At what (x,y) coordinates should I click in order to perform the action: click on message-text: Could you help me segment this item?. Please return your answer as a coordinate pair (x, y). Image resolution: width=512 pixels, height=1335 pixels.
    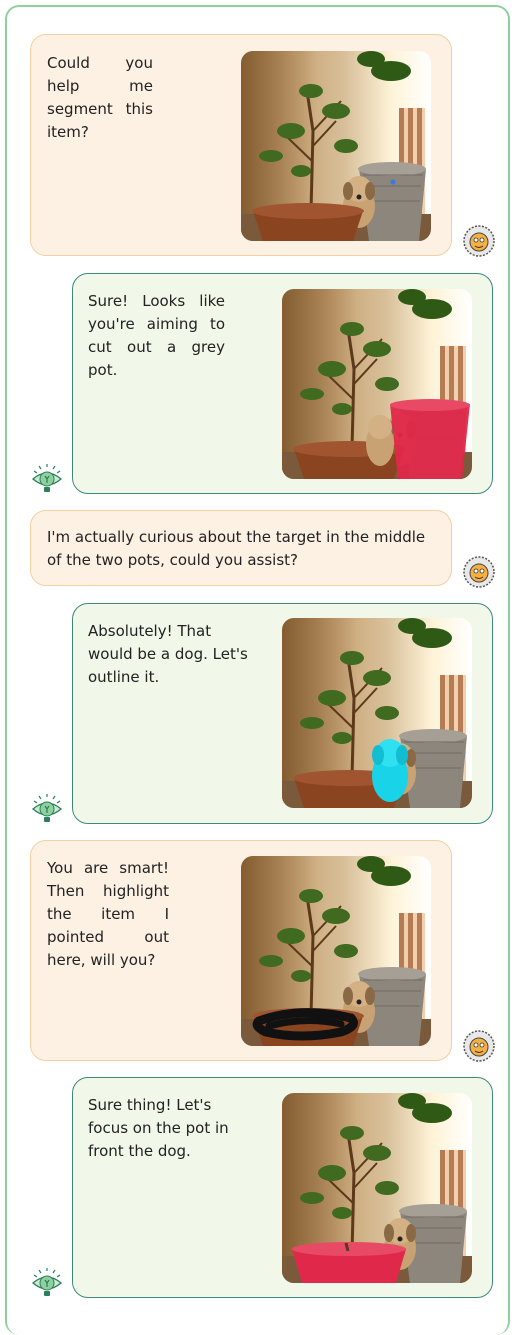
    Looking at the image, I should click on (100, 97).